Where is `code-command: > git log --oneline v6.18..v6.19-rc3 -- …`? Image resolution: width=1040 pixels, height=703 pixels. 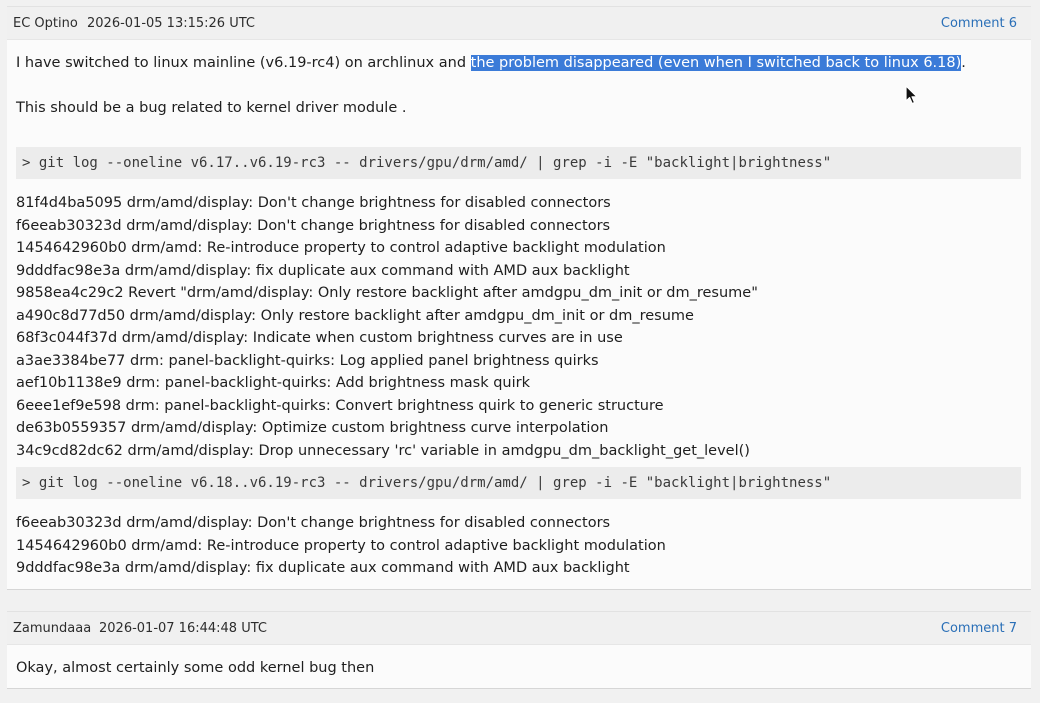
code-command: > git log --oneline v6.18..v6.19-rc3 -- … is located at coordinates (518, 483).